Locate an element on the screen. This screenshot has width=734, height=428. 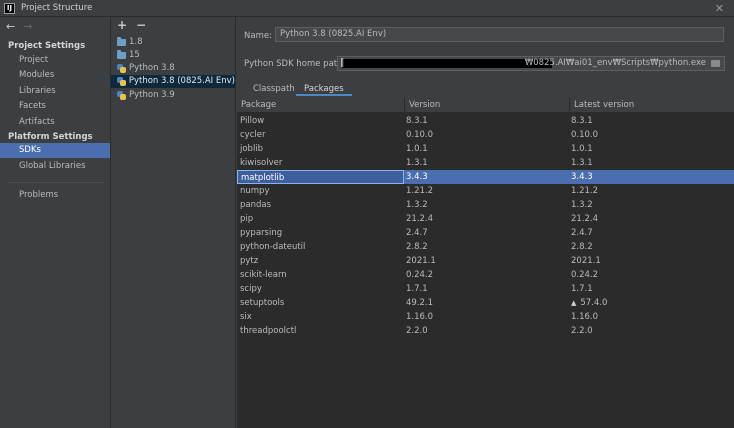
package-latest-version: 2021.1 is located at coordinates (586, 261).